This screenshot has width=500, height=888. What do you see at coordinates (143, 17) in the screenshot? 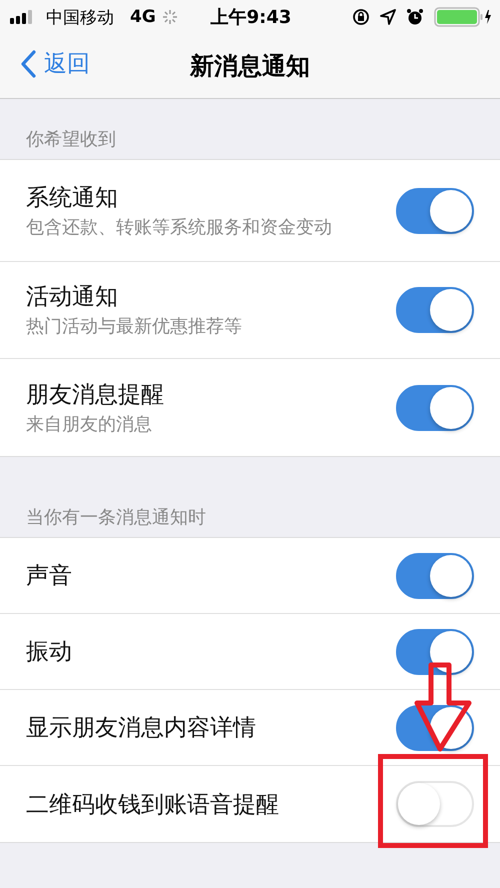
I see `network-type: 4G` at bounding box center [143, 17].